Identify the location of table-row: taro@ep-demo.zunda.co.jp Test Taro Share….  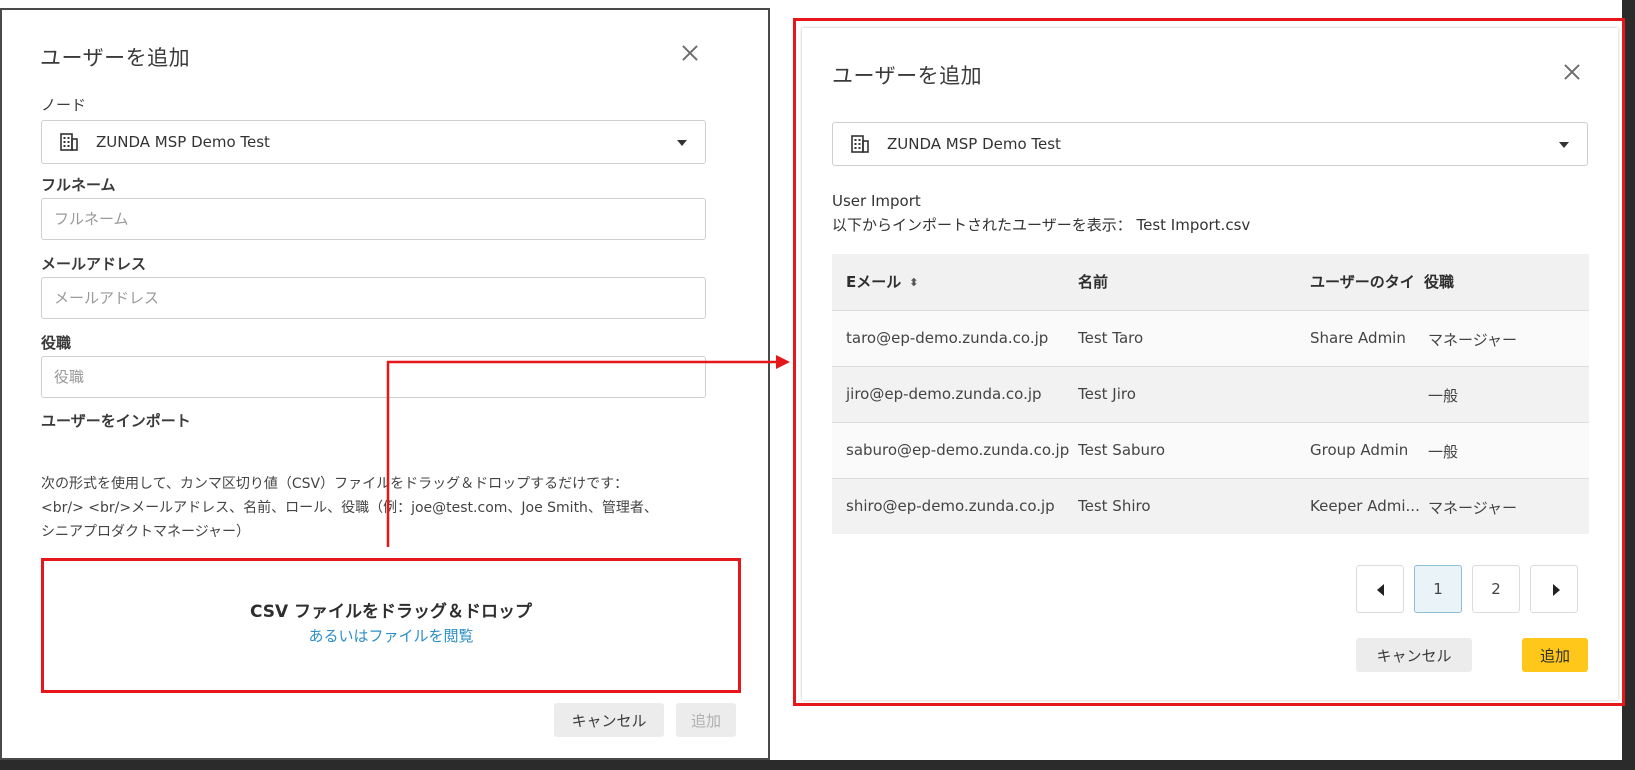
(1210, 338).